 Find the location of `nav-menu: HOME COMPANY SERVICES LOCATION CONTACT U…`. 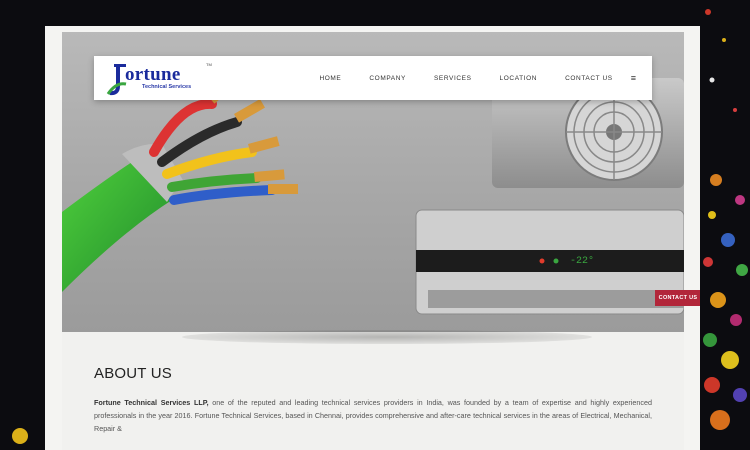

nav-menu: HOME COMPANY SERVICES LOCATION CONTACT U… is located at coordinates (463, 78).